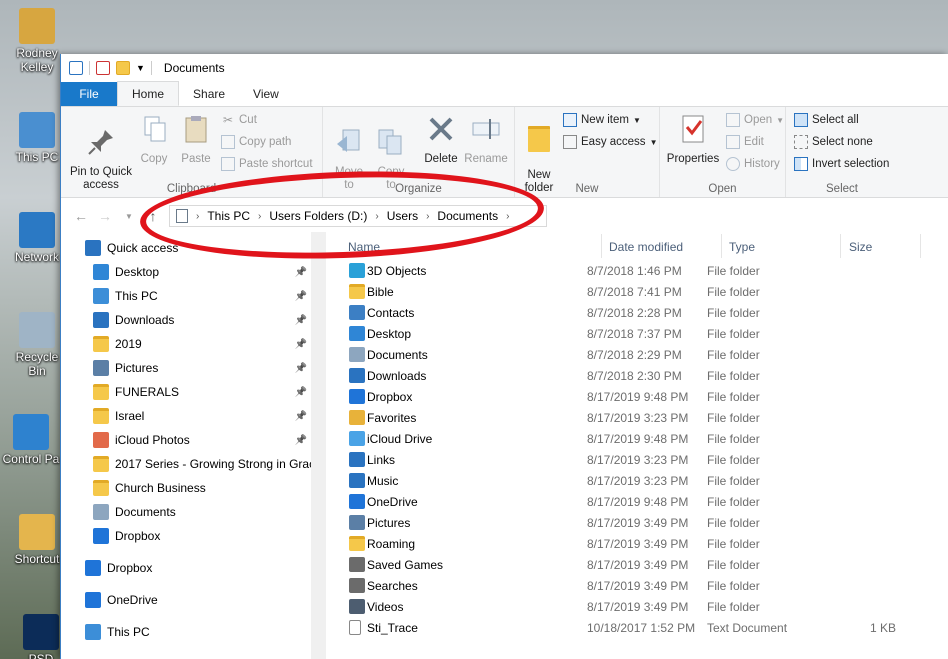  I want to click on breadcrumb-users-folders: Users Folders (D:), so click(318, 216).